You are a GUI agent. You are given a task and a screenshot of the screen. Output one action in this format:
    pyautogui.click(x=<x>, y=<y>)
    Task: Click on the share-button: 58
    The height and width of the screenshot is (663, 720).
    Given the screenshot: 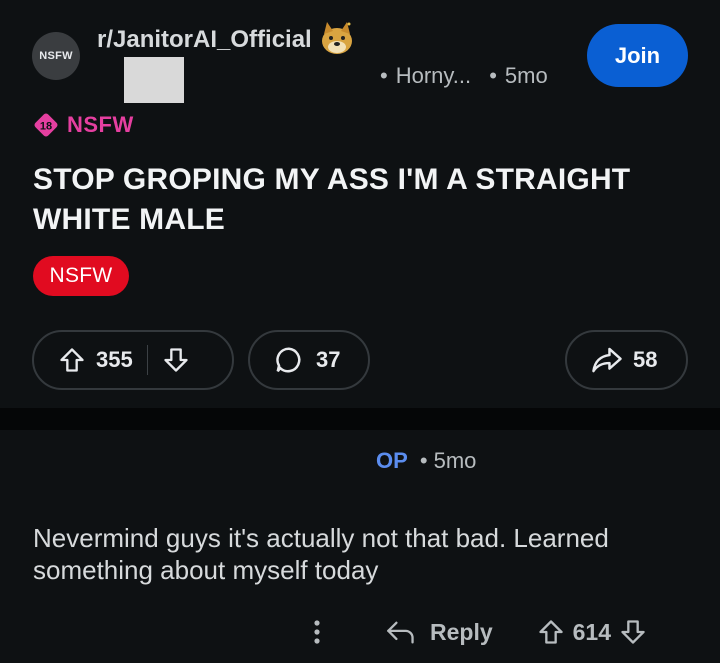 What is the action you would take?
    pyautogui.click(x=626, y=360)
    